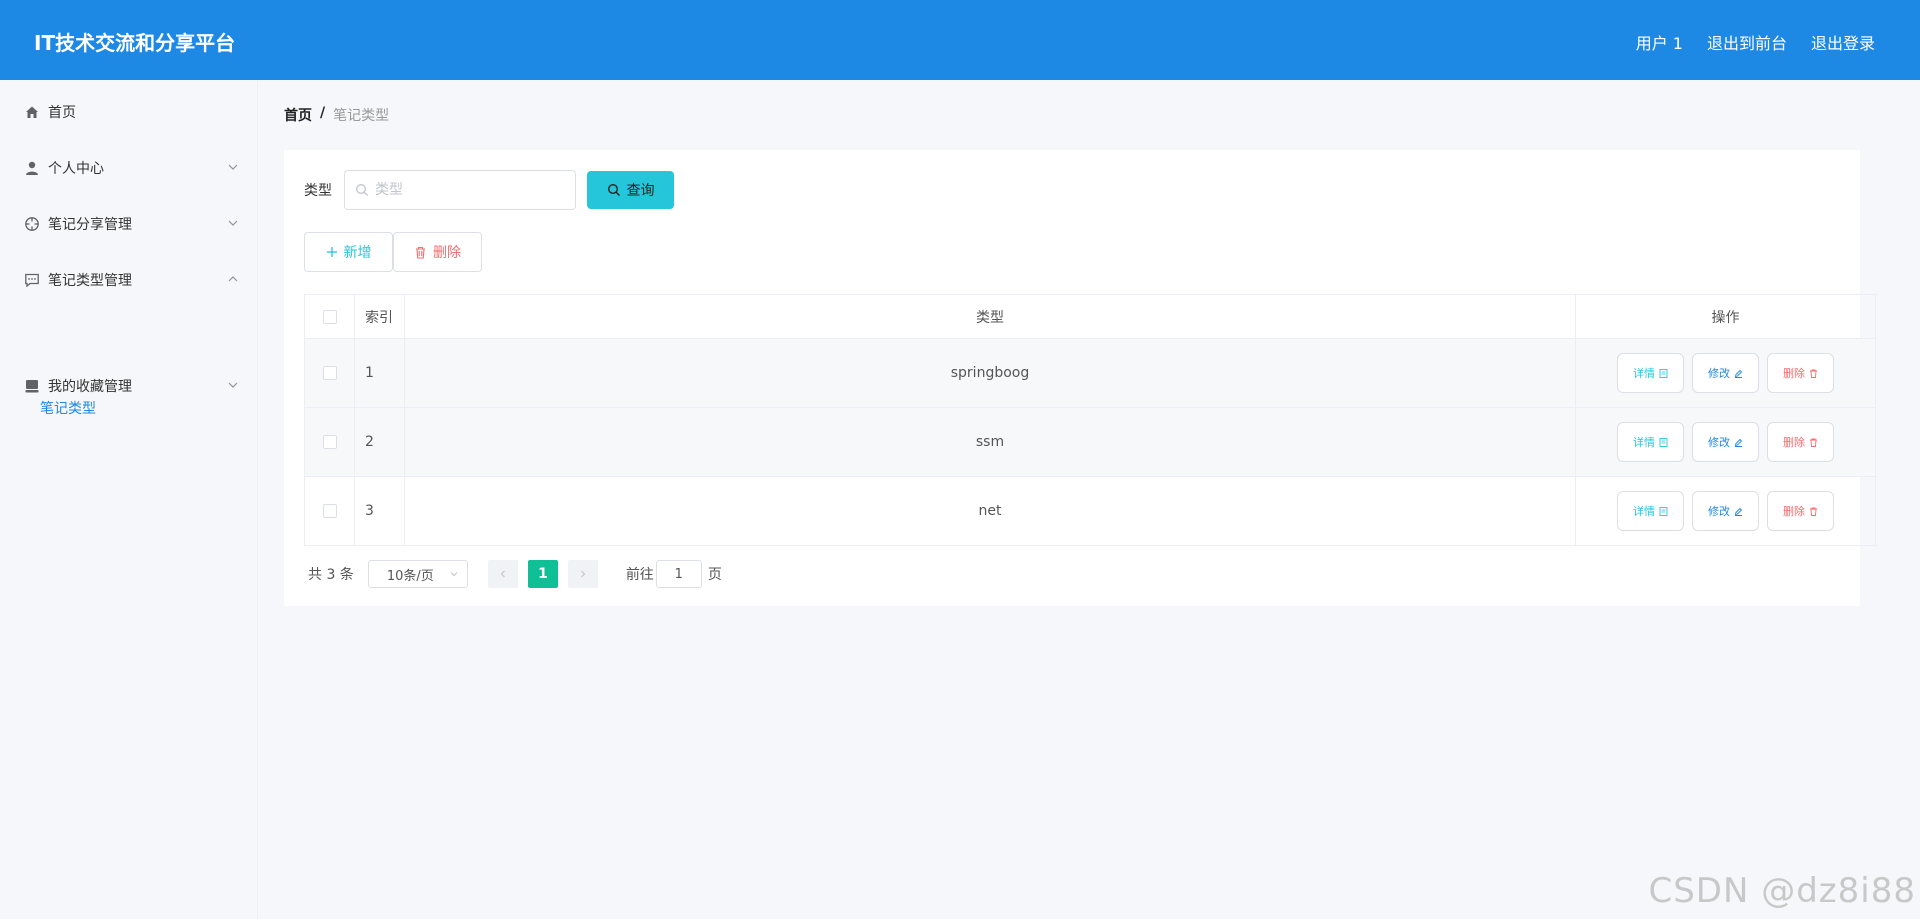 Image resolution: width=1920 pixels, height=919 pixels. I want to click on csdn-watermark: CSDN @dz8i88, so click(1782, 891).